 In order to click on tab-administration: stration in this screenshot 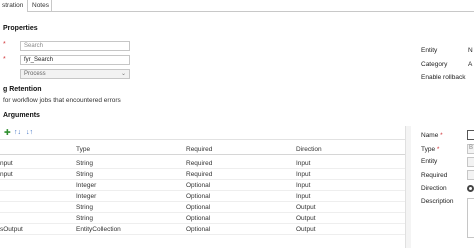, I will do `click(14, 6)`.